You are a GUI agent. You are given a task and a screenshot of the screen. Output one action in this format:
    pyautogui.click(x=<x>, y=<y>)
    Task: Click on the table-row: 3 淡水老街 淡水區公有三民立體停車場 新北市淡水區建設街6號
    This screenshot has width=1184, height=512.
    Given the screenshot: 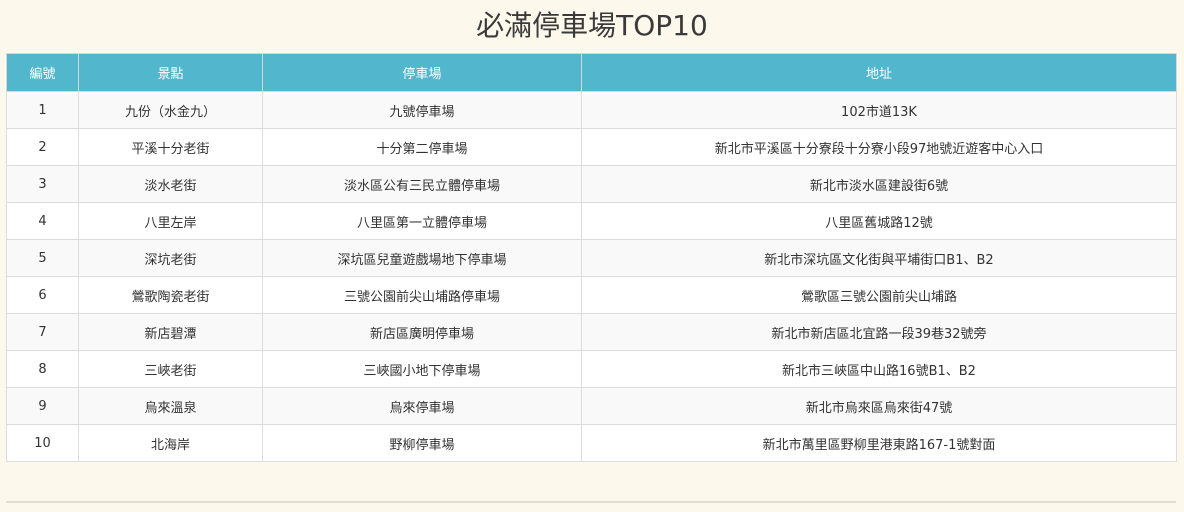 What is the action you would take?
    pyautogui.click(x=591, y=184)
    